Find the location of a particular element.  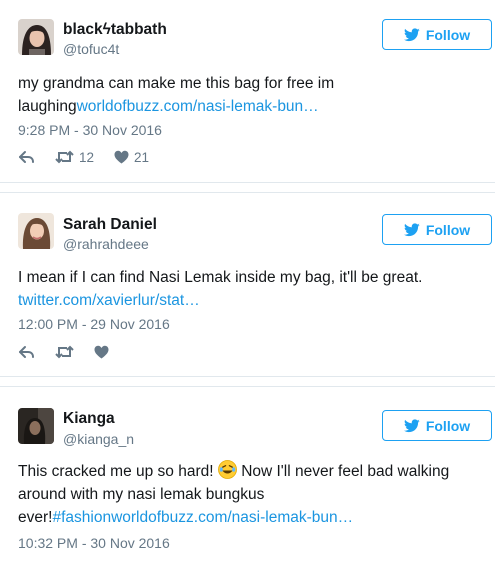

username: @tofuc4t is located at coordinates (91, 49).